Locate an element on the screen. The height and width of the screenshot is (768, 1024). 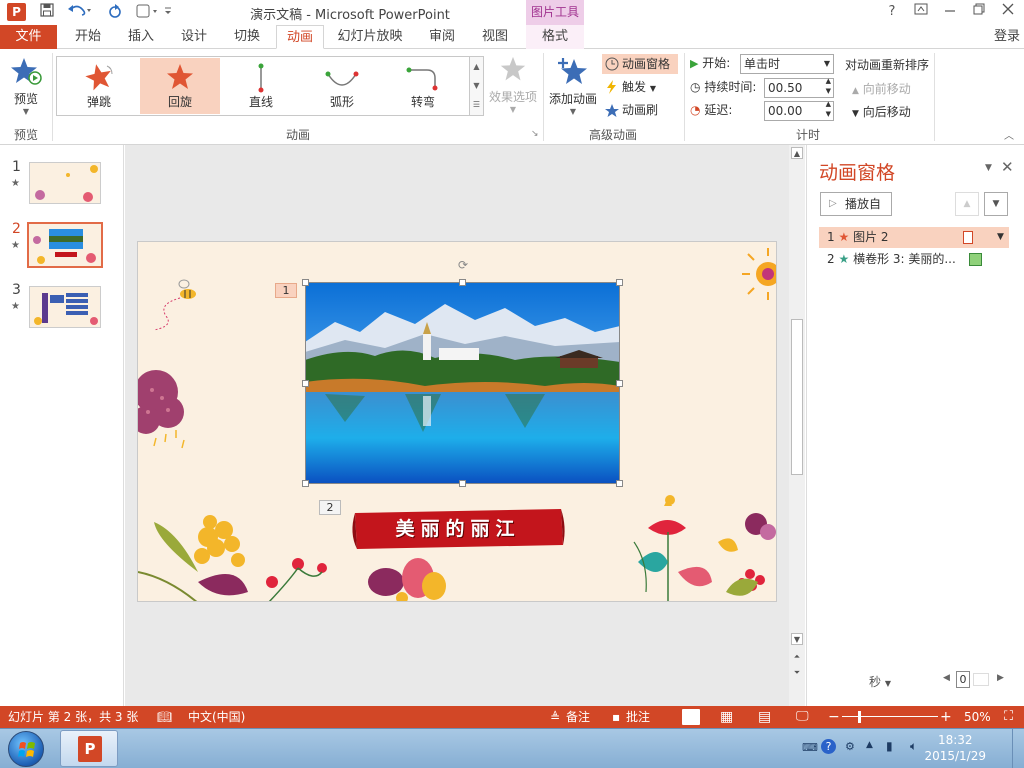
animation-painter-button: 动画刷 is located at coordinates (630, 110).